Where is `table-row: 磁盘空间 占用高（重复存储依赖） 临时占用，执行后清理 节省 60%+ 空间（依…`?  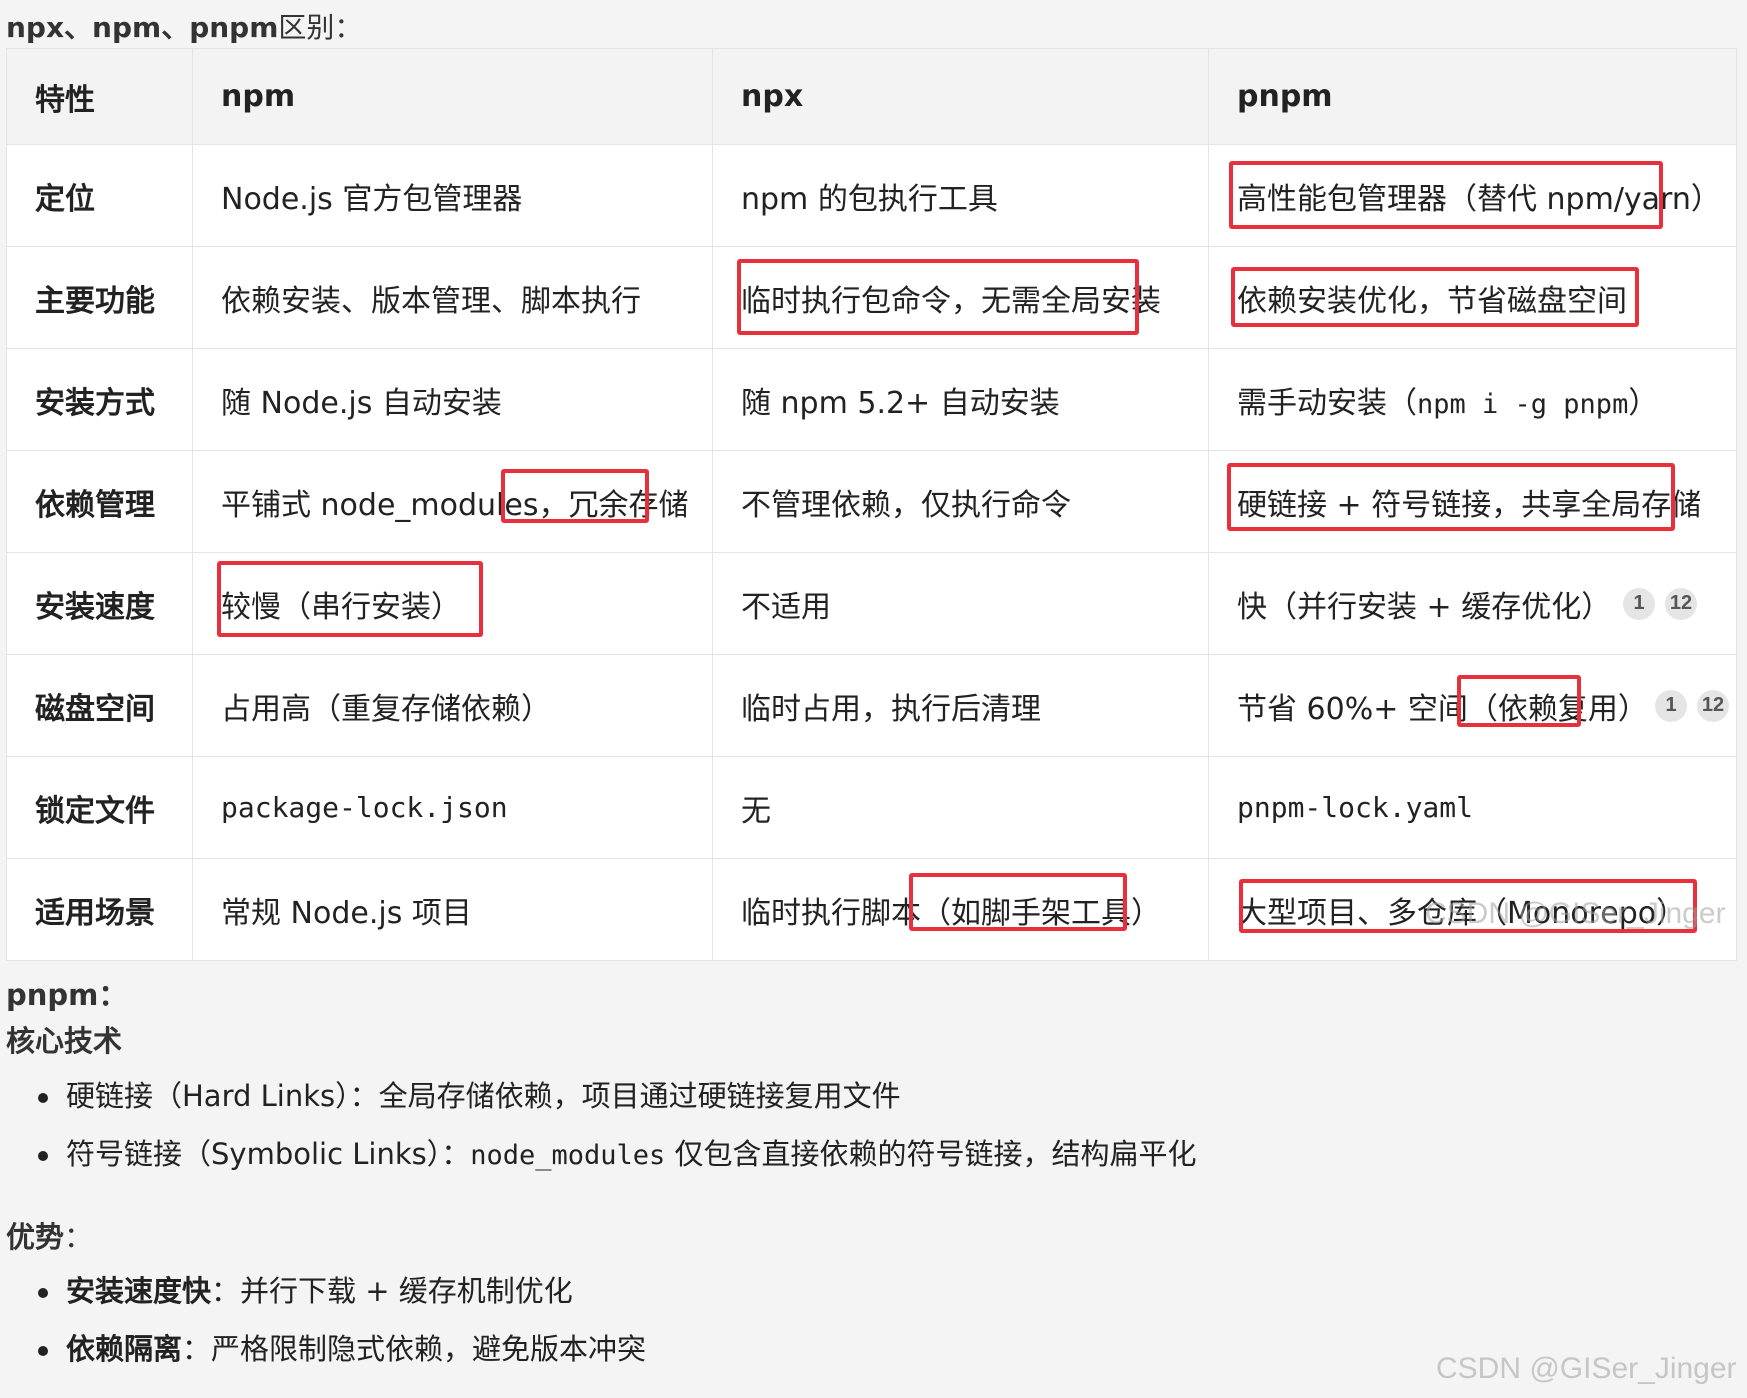
table-row: 磁盘空间 占用高（重复存储依赖） 临时占用，执行后清理 节省 60%+ 空间（依… is located at coordinates (871, 705).